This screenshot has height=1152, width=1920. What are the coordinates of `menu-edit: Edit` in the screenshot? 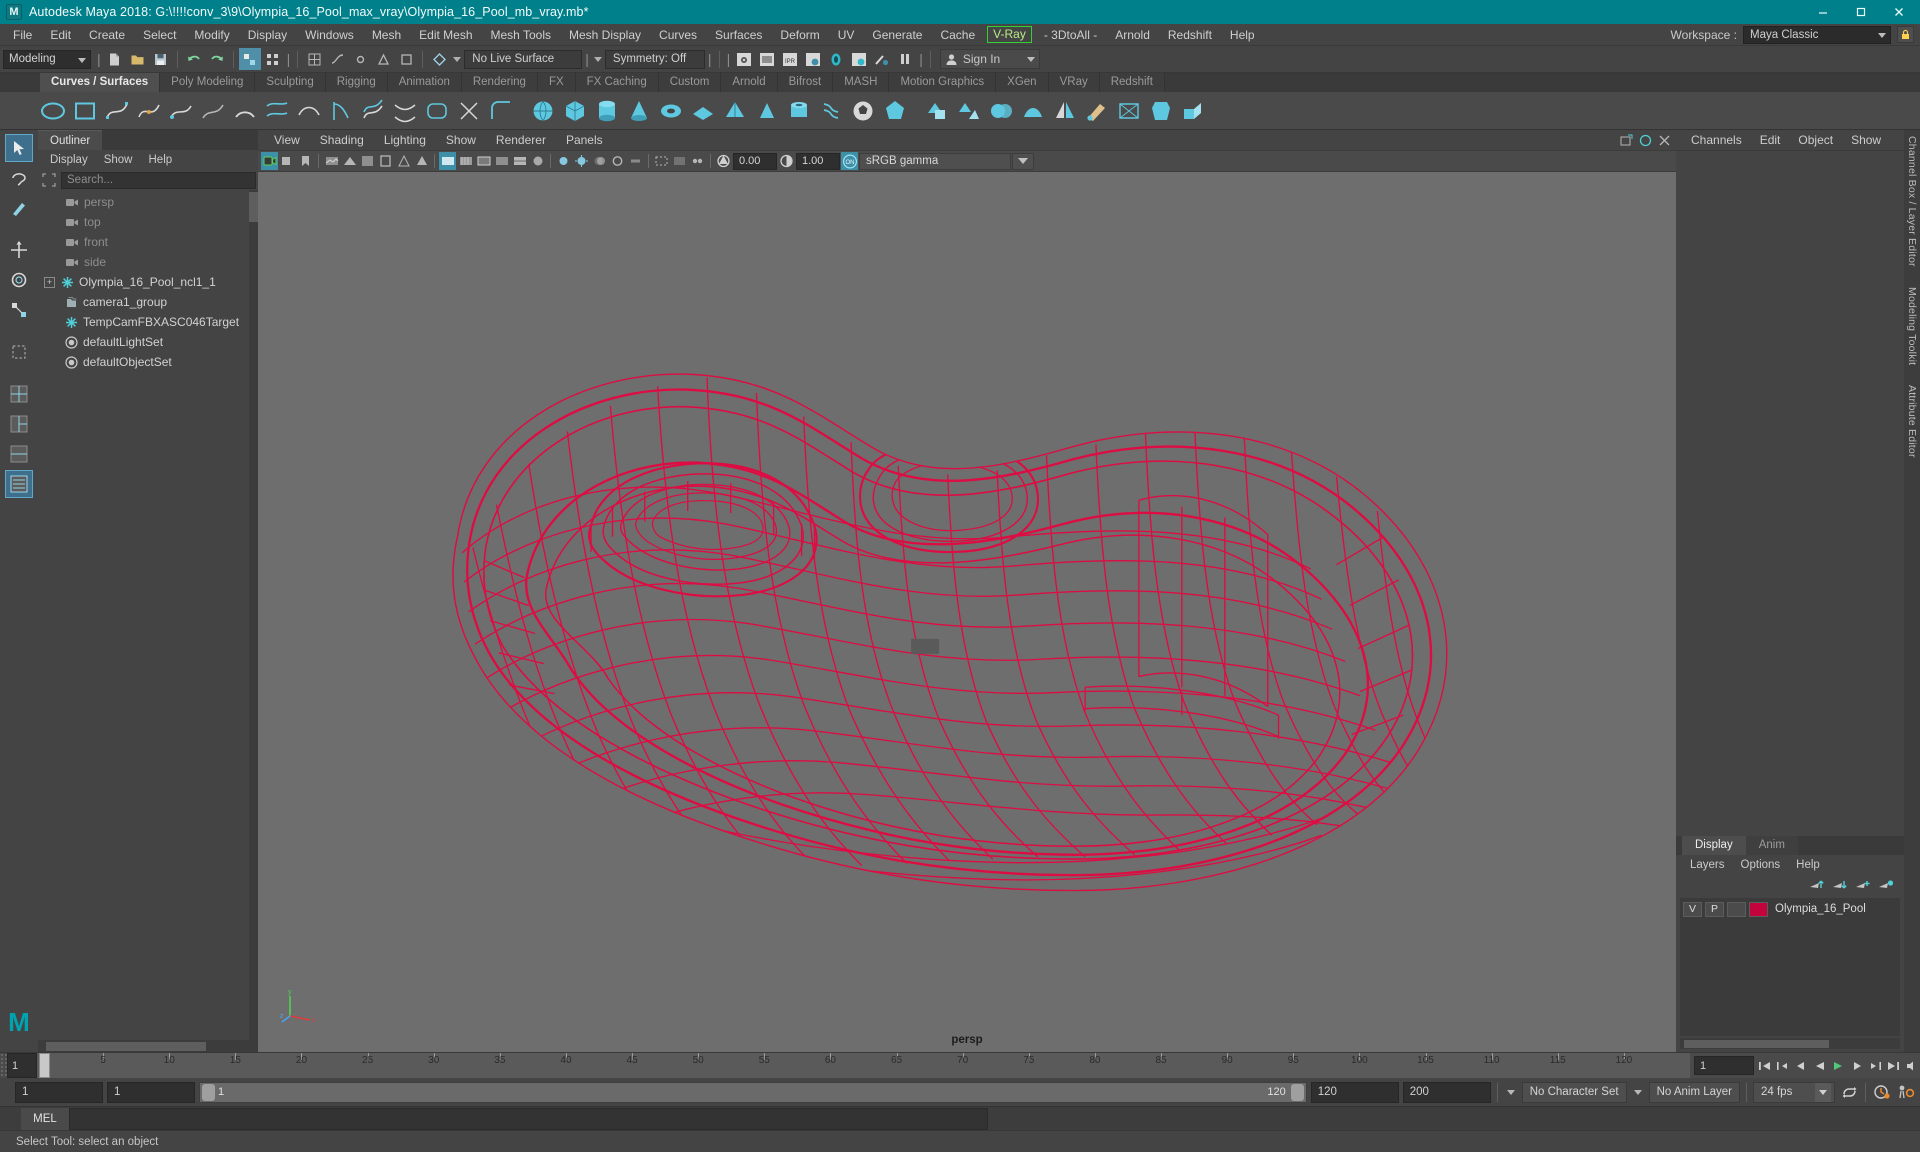 It's located at (60, 35).